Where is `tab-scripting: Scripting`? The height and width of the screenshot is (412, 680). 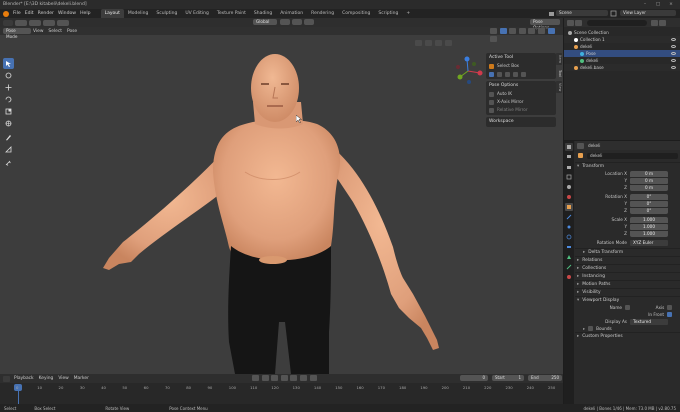 tab-scripting: Scripting is located at coordinates (388, 13).